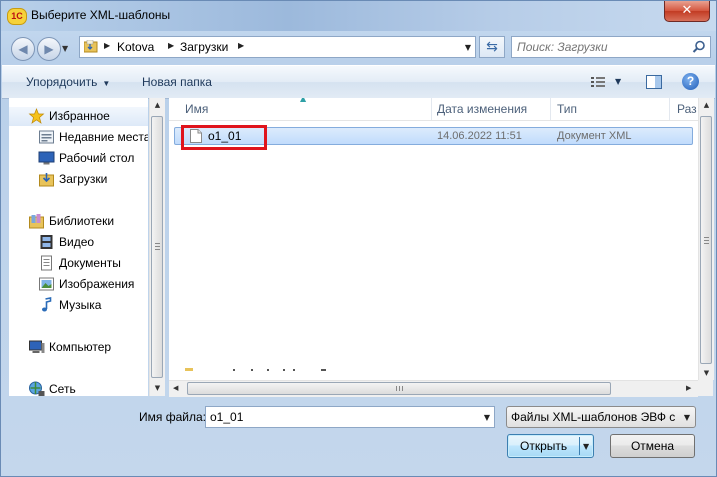  I want to click on search-box, so click(611, 47).